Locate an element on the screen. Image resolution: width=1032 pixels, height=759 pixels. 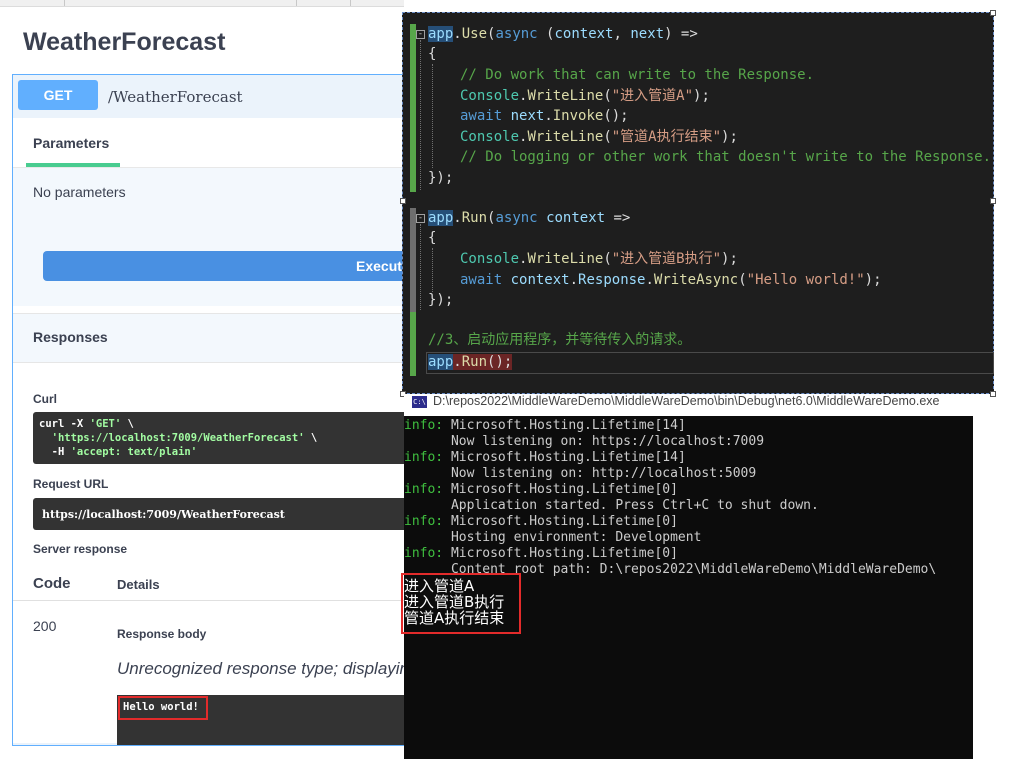
code-line: app.Run(async context => is located at coordinates (529, 218).